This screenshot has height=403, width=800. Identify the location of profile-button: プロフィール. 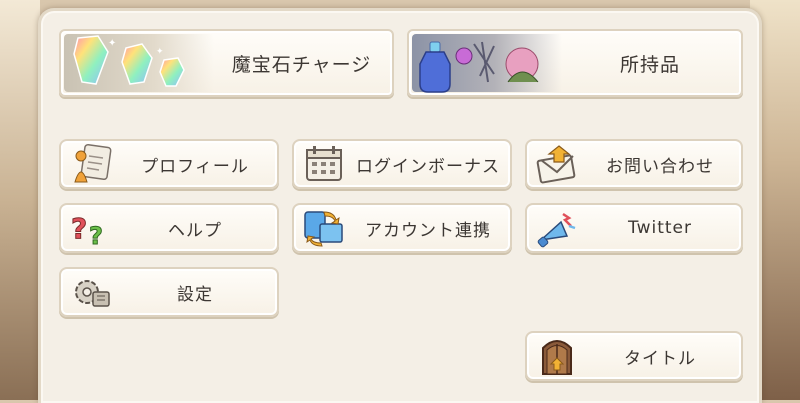
(169, 164).